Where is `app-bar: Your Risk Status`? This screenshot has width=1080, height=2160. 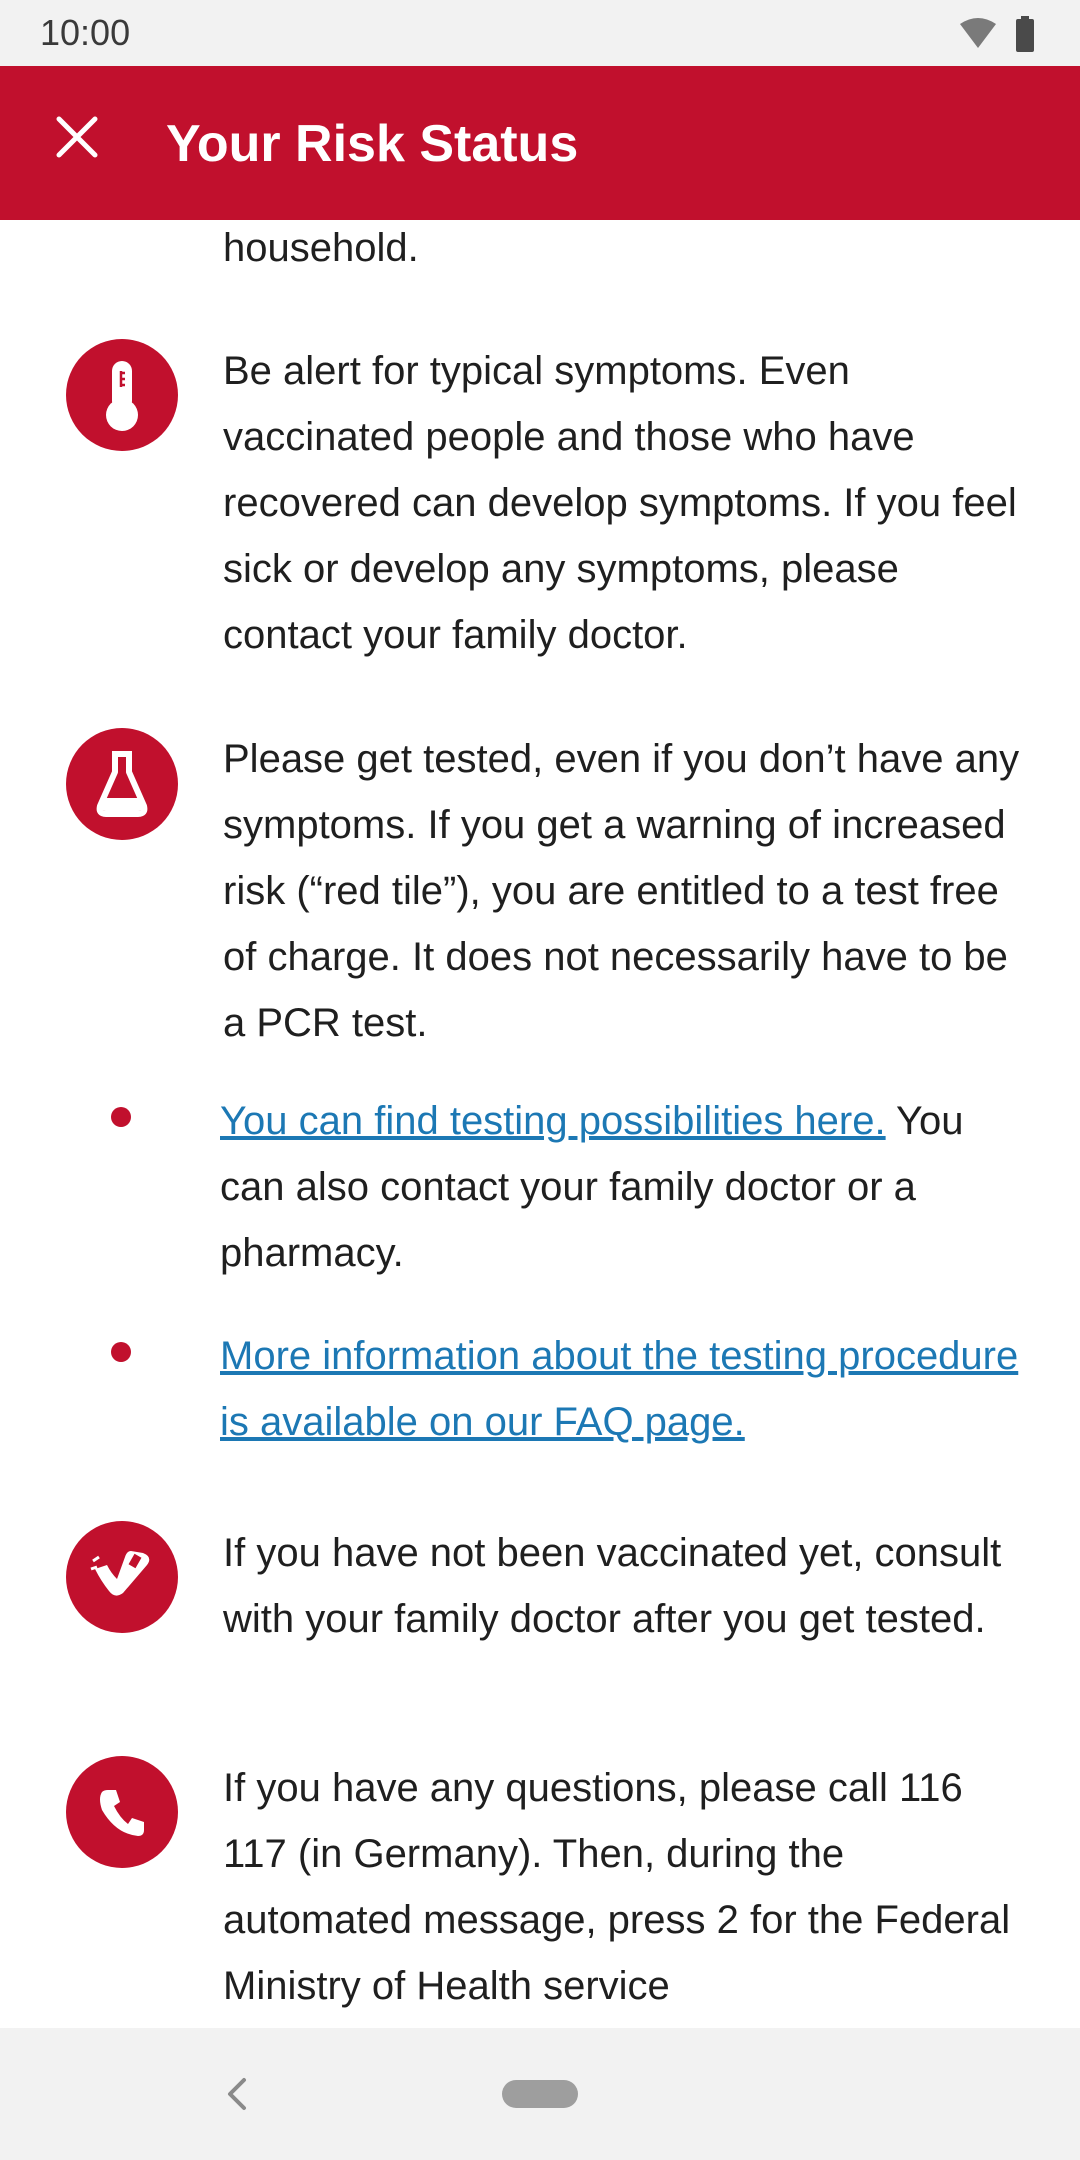 app-bar: Your Risk Status is located at coordinates (540, 143).